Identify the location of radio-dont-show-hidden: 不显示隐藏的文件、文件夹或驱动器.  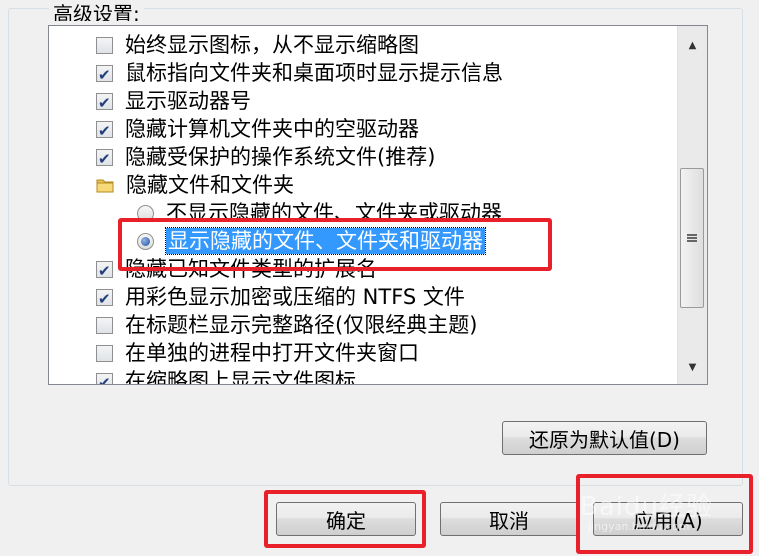
(319, 213).